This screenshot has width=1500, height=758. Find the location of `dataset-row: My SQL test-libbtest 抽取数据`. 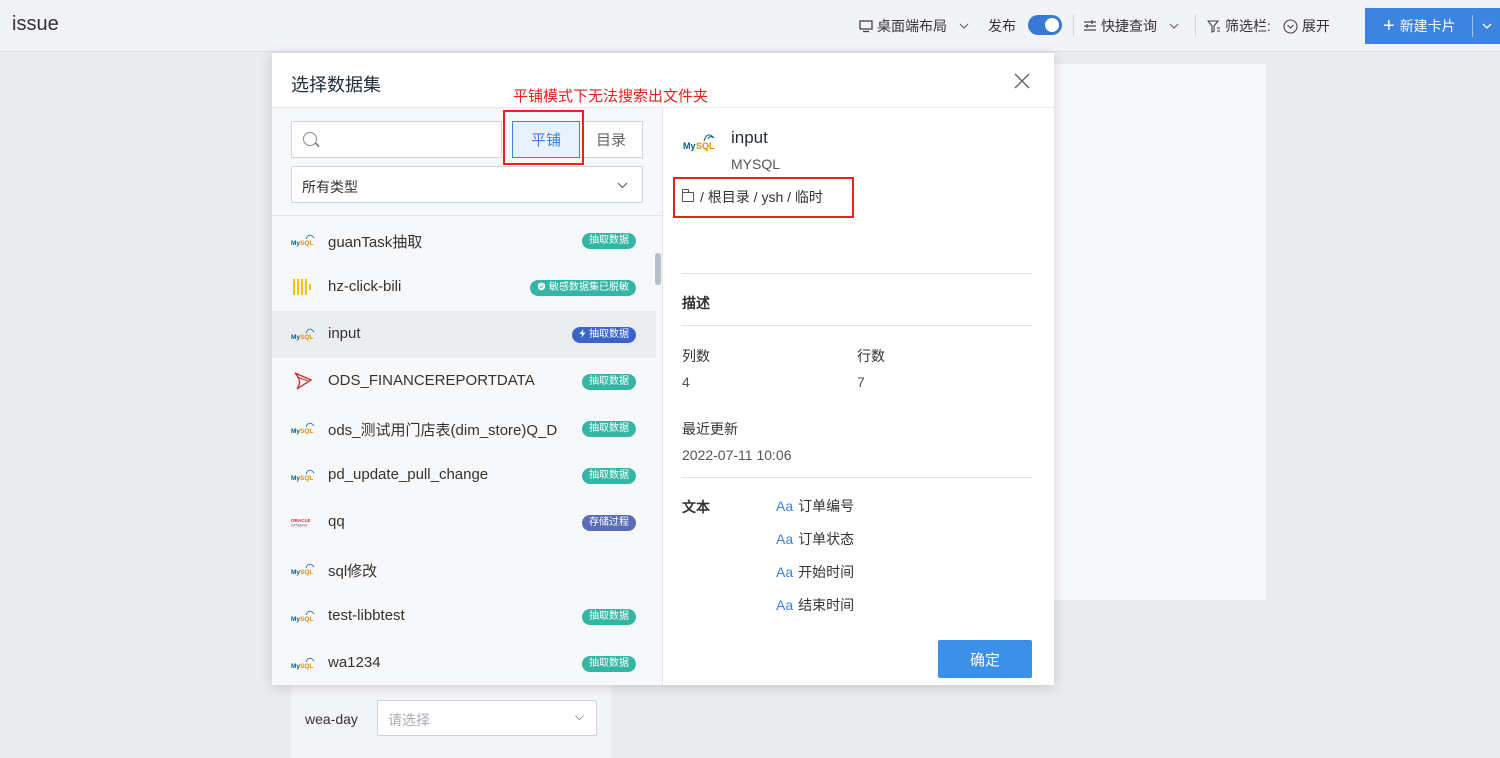

dataset-row: My SQL test-libbtest 抽取数据 is located at coordinates (464, 616).